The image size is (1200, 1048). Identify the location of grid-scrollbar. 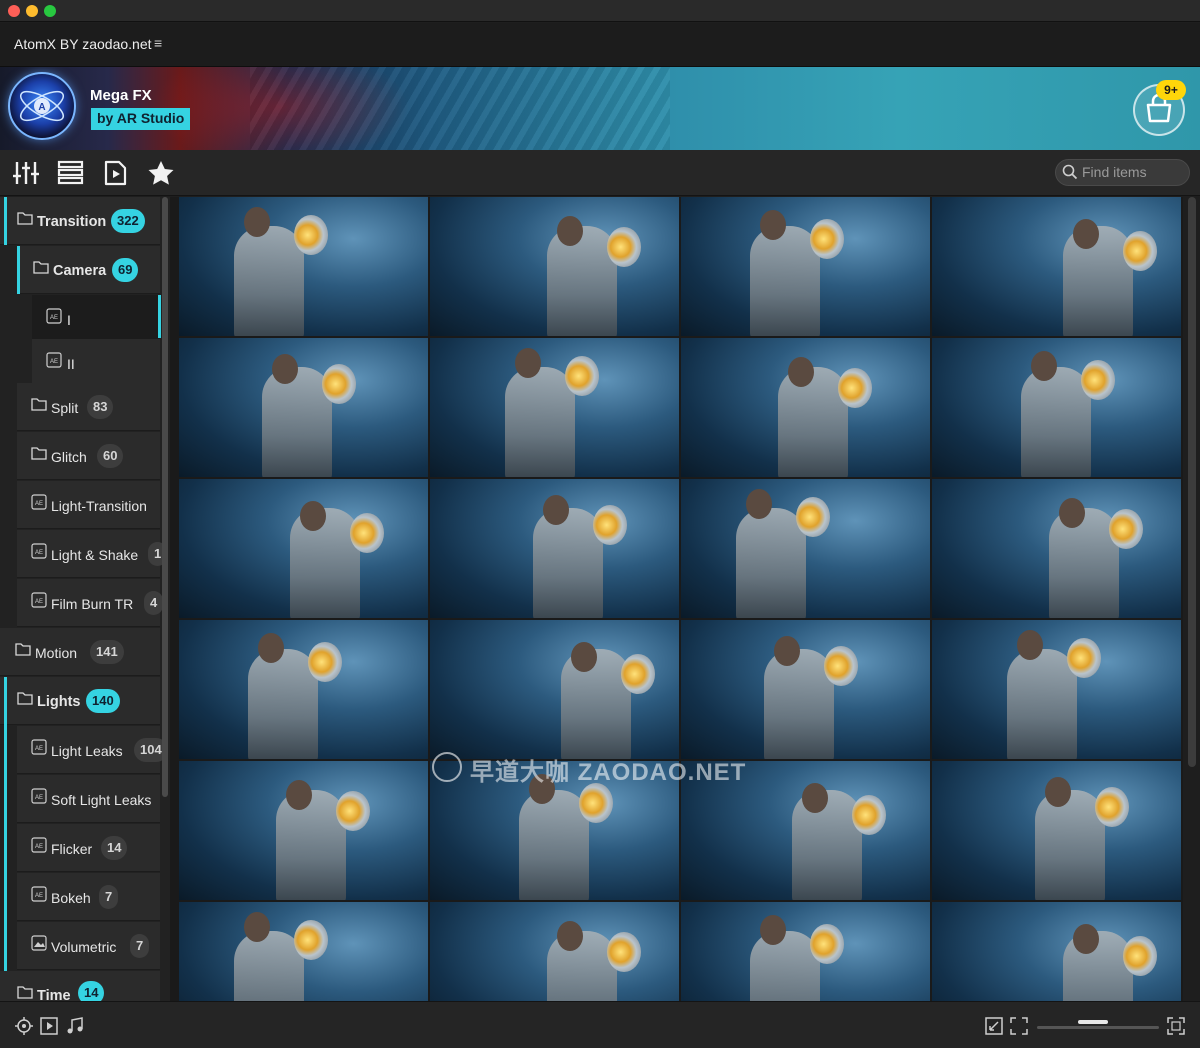
(1192, 482).